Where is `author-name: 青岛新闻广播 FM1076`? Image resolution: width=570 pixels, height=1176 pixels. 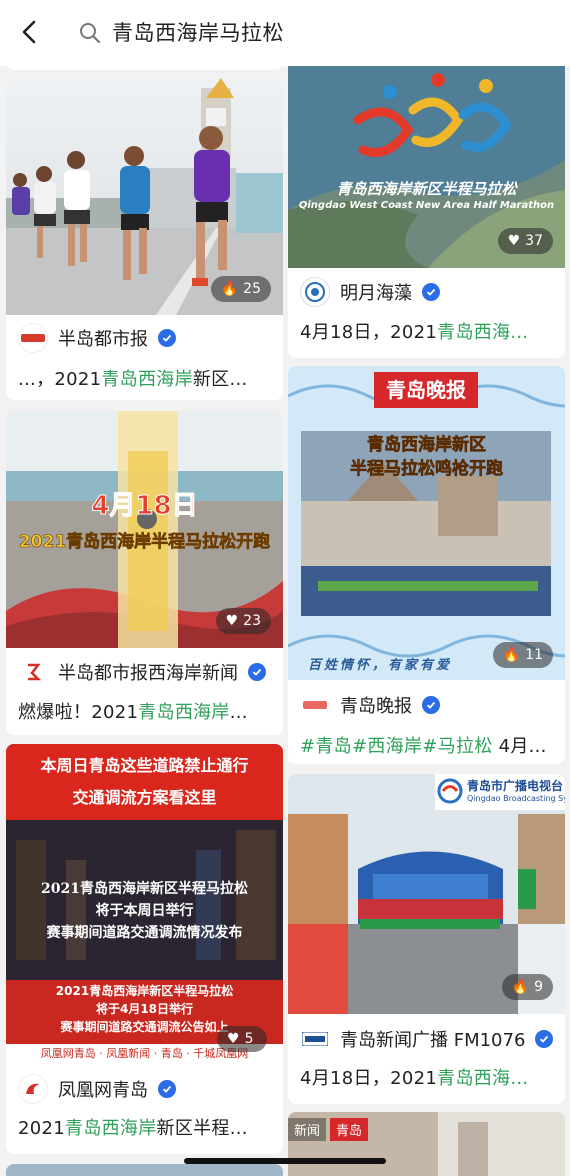 author-name: 青岛新闻广播 FM1076 is located at coordinates (433, 1040).